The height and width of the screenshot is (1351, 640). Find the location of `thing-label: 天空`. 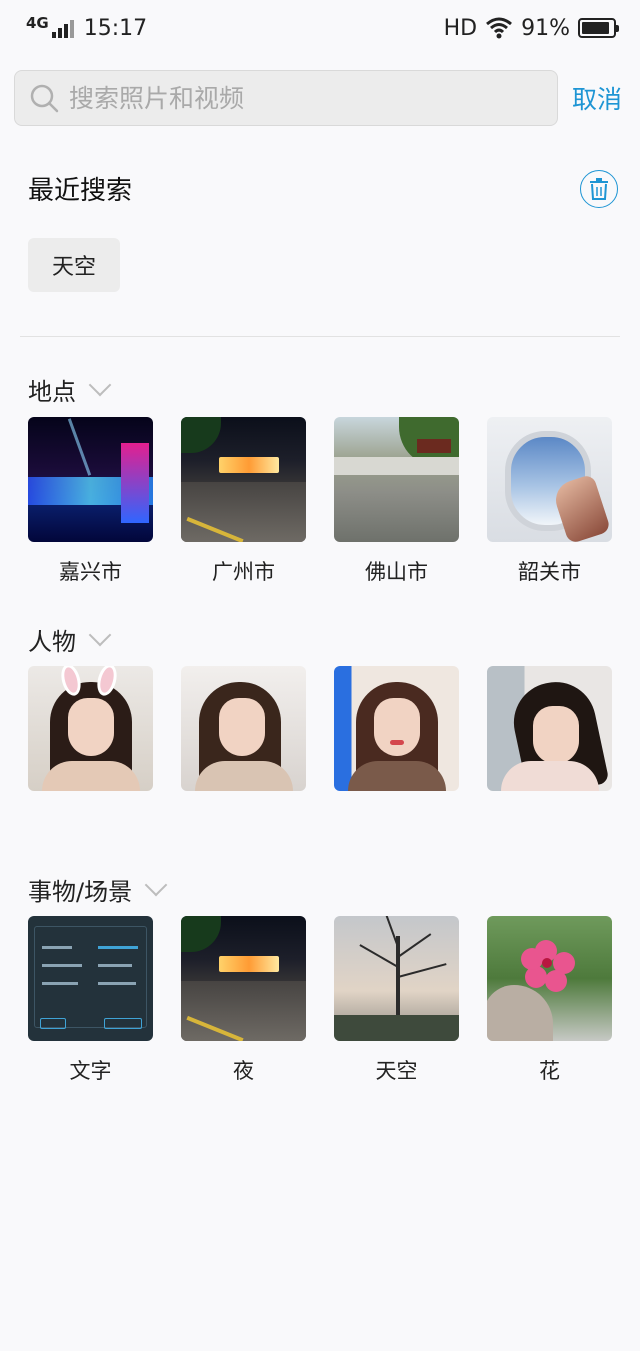

thing-label: 天空 is located at coordinates (396, 1071).